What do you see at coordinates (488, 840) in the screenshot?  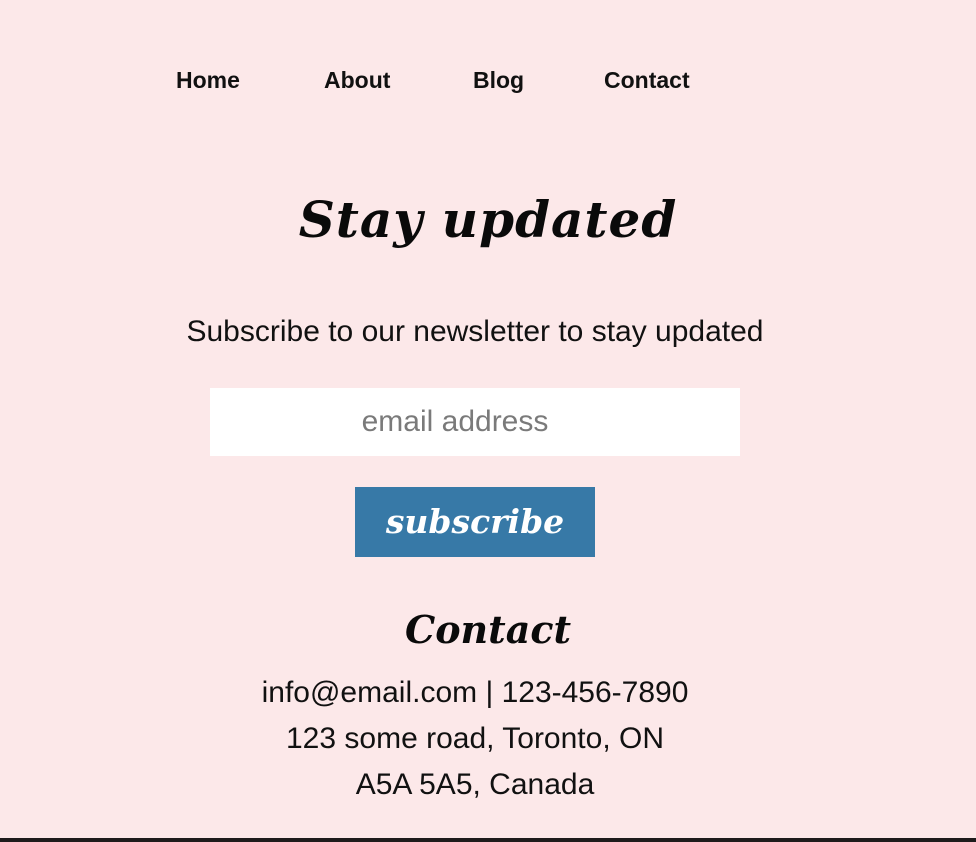 I see `bottom-divider` at bounding box center [488, 840].